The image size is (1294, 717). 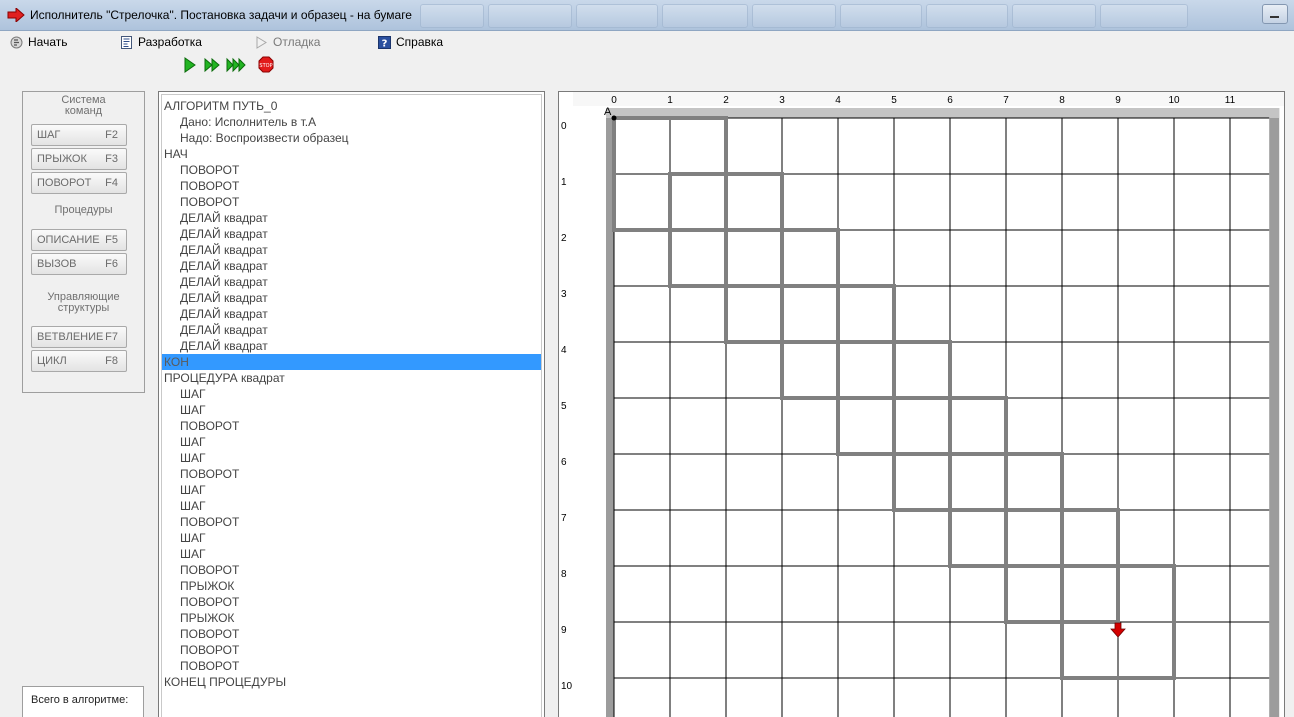 I want to click on row-label: 0, so click(x=564, y=126).